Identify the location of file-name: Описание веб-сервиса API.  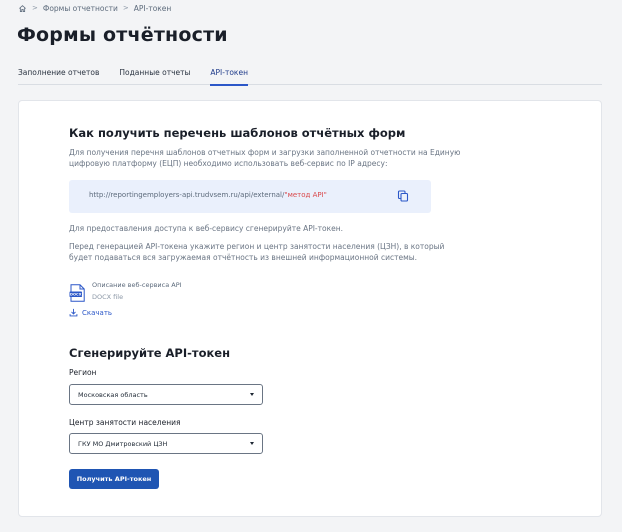
(137, 285).